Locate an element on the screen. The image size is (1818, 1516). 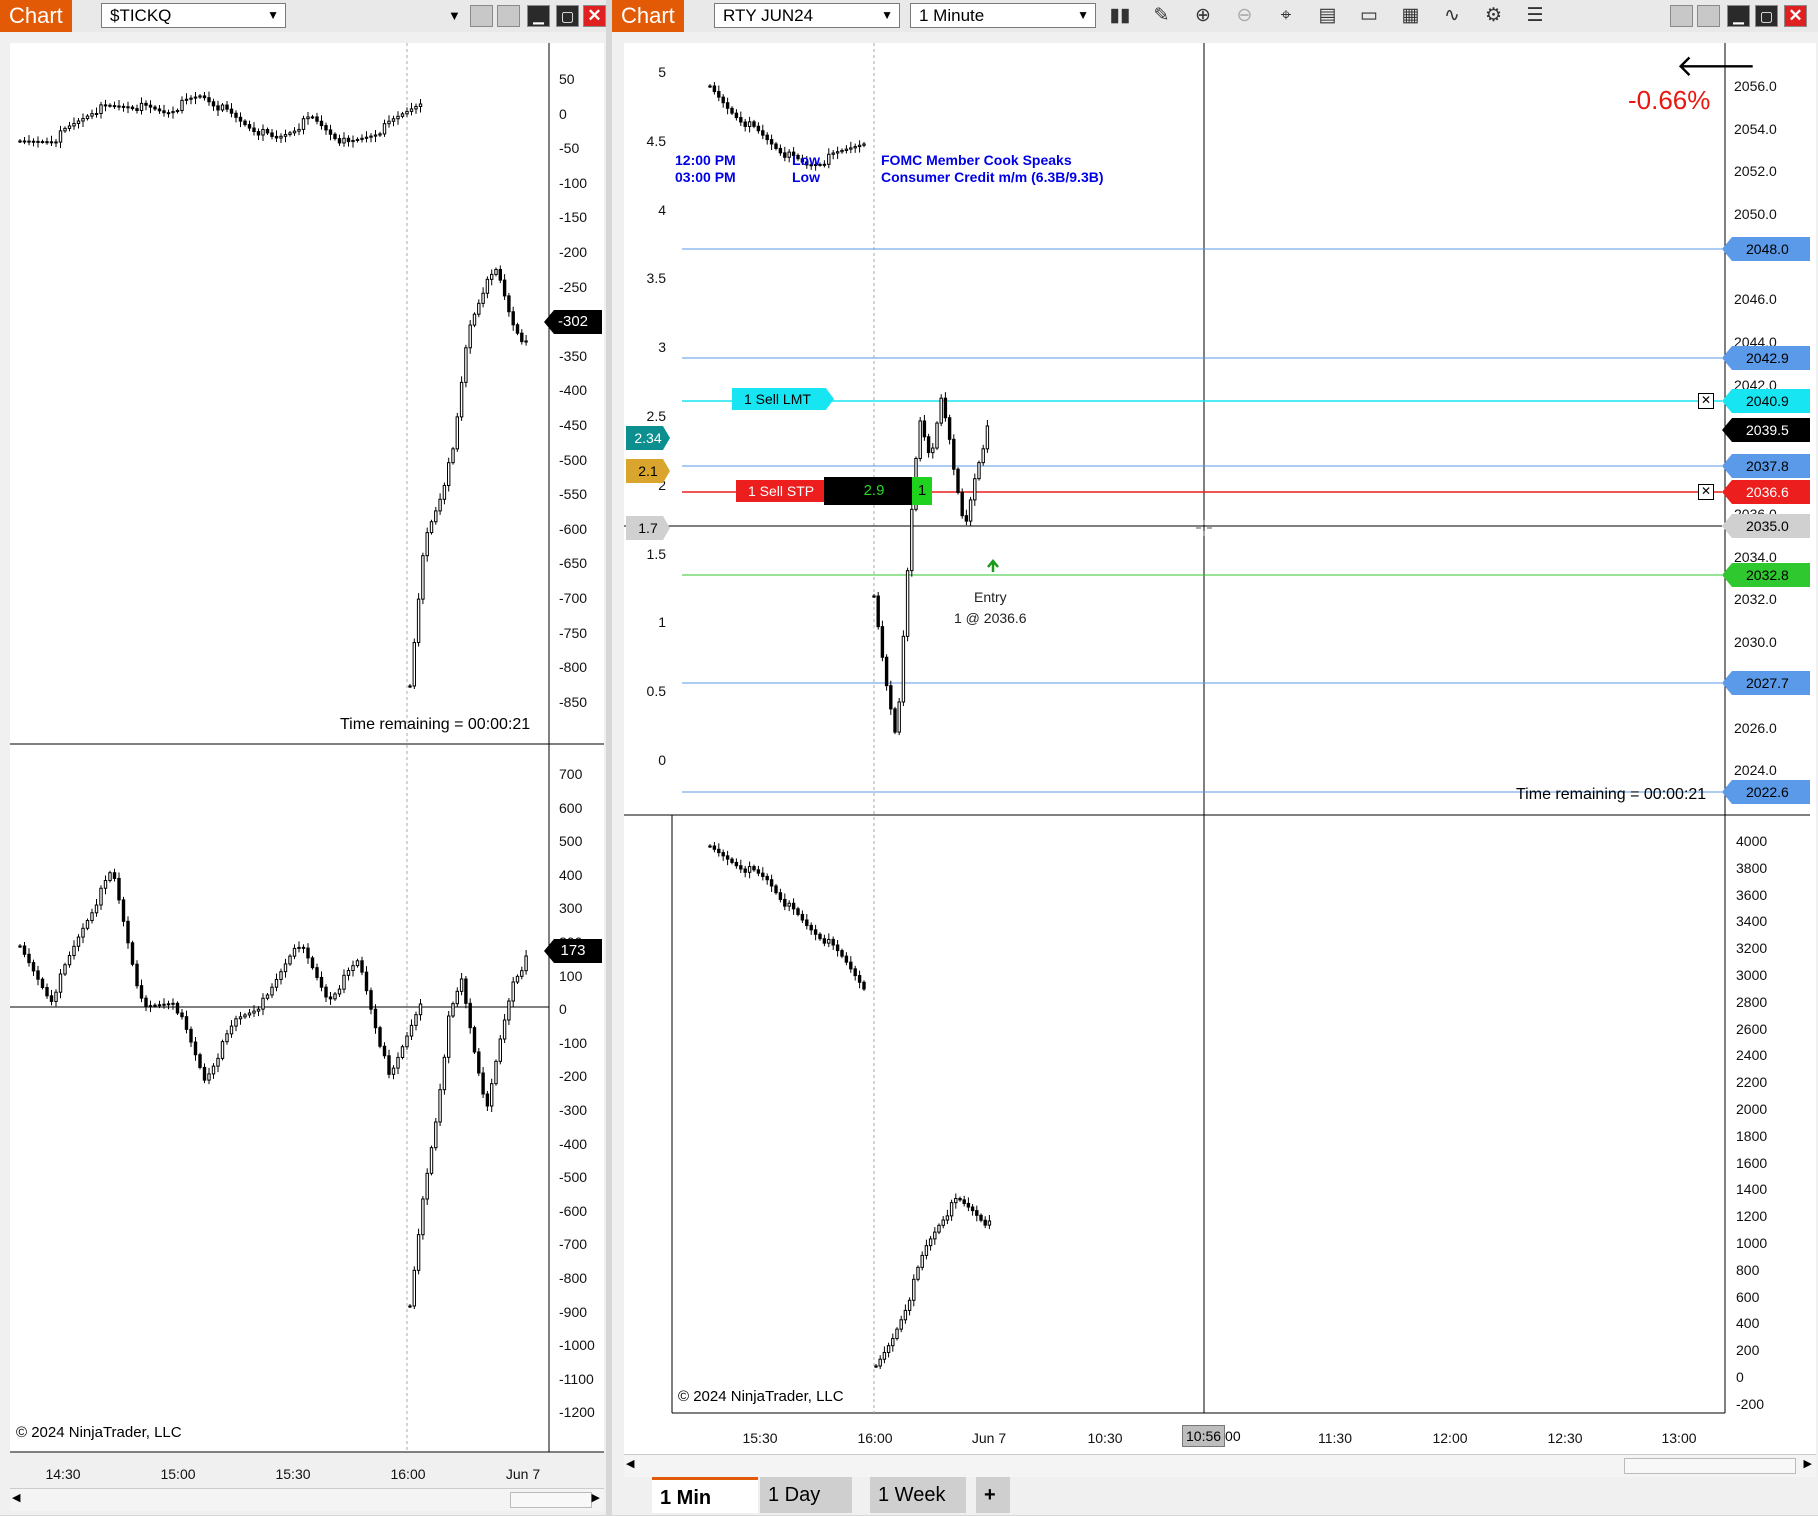
indicator-axis-label: 1.5 is located at coordinates (656, 553).